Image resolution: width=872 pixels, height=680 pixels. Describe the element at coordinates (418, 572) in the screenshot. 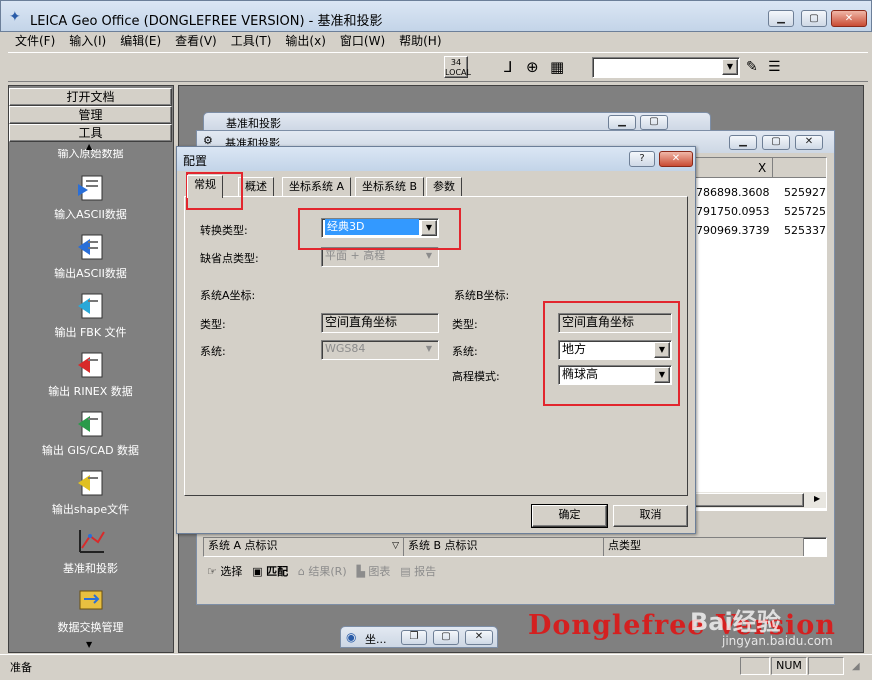

I see `tab-report: ▤ 报告` at that location.